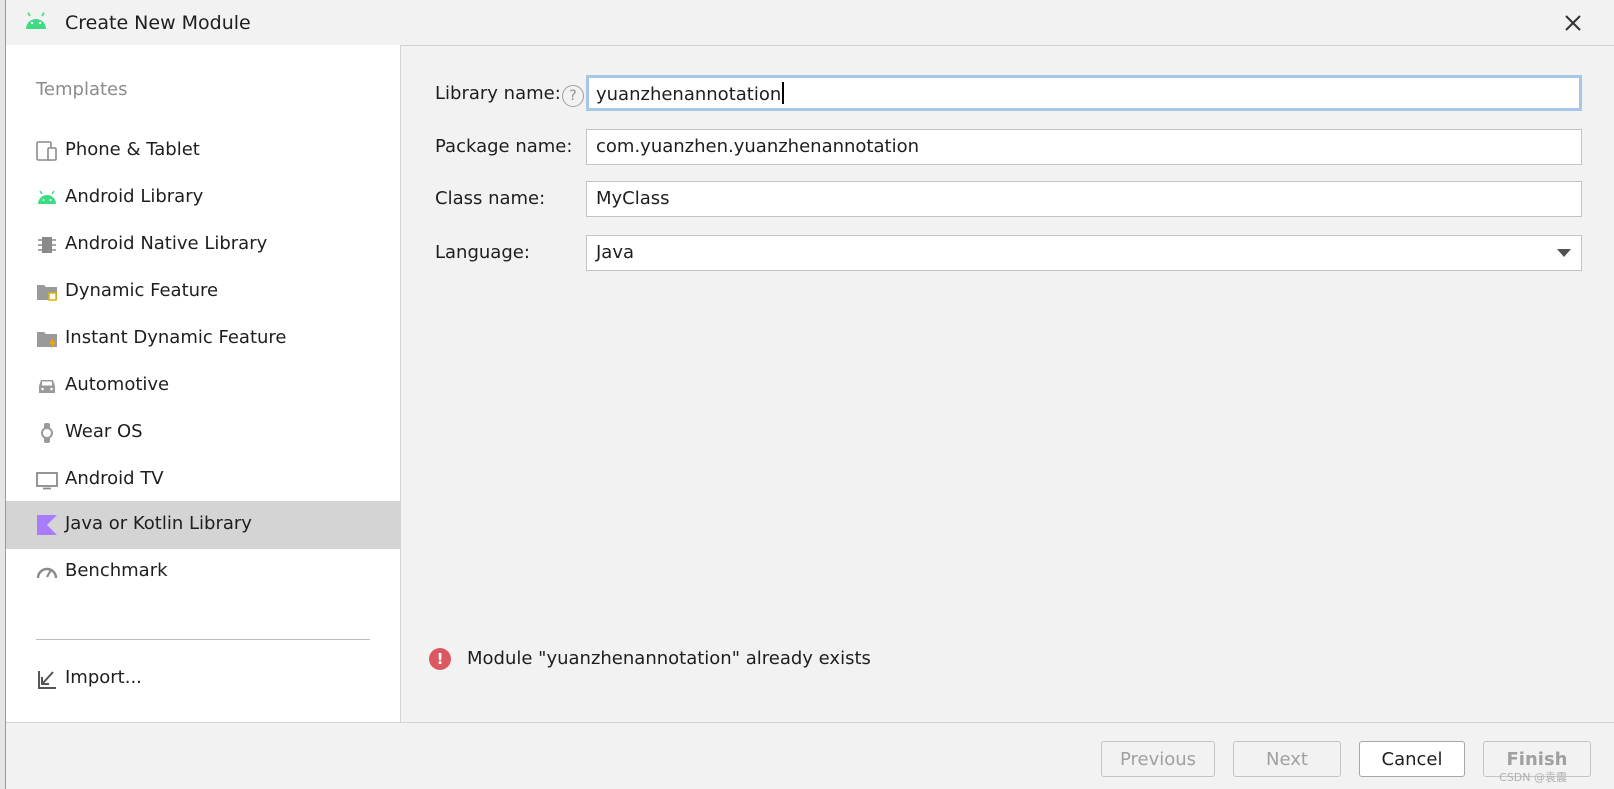 The width and height of the screenshot is (1614, 789). What do you see at coordinates (116, 570) in the screenshot?
I see `sidebar-item-label: Benchmark` at bounding box center [116, 570].